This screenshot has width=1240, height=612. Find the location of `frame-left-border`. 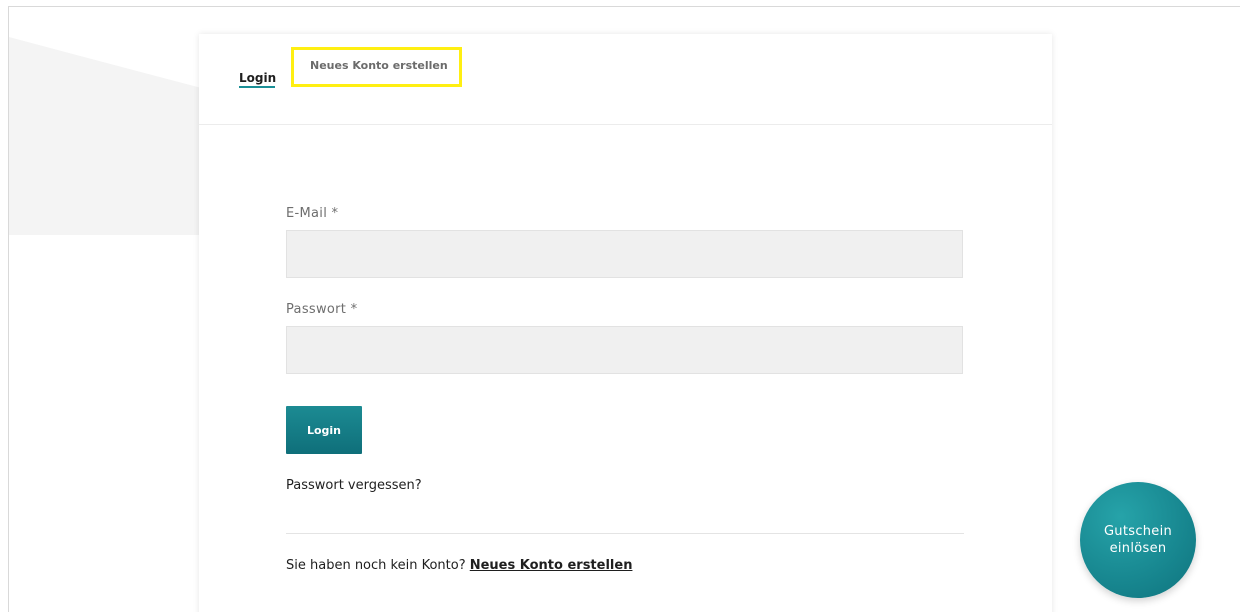

frame-left-border is located at coordinates (8, 309).